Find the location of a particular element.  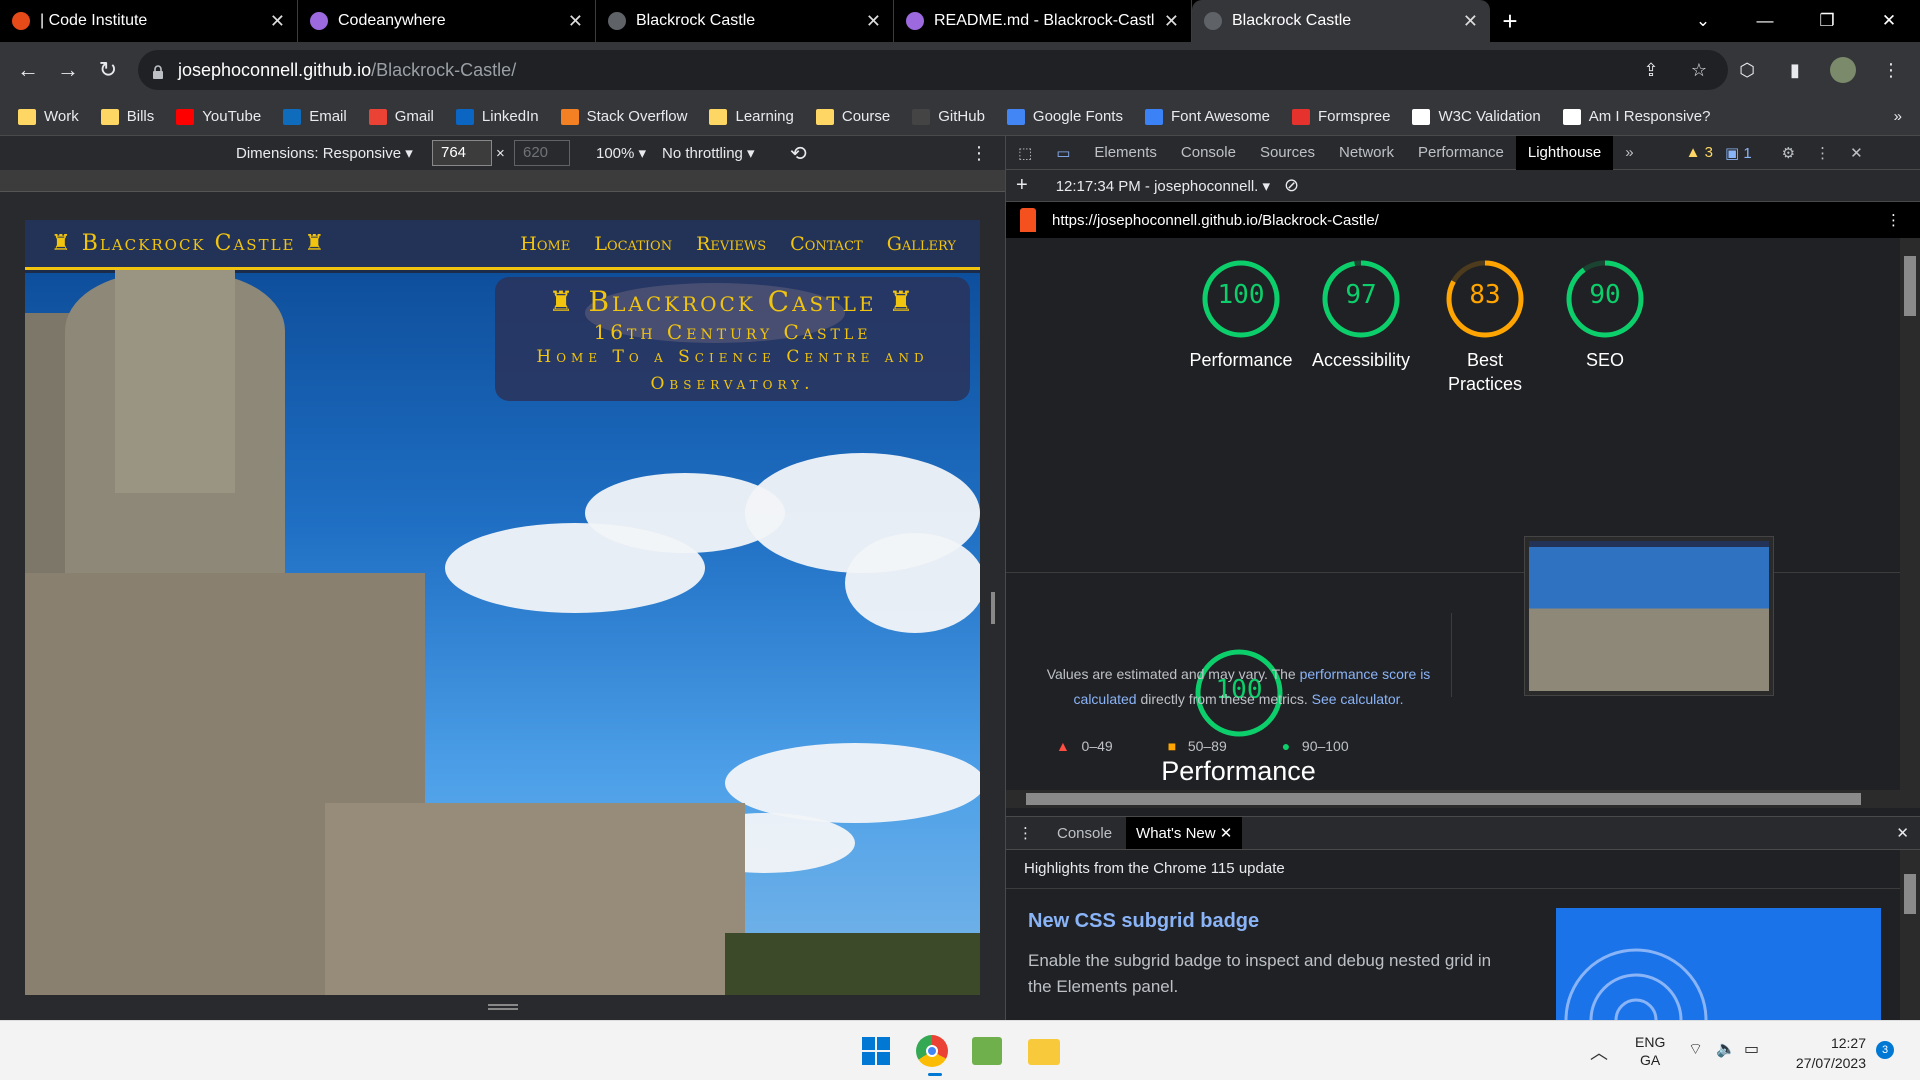

bookmark-item: GitHub is located at coordinates (948, 116).